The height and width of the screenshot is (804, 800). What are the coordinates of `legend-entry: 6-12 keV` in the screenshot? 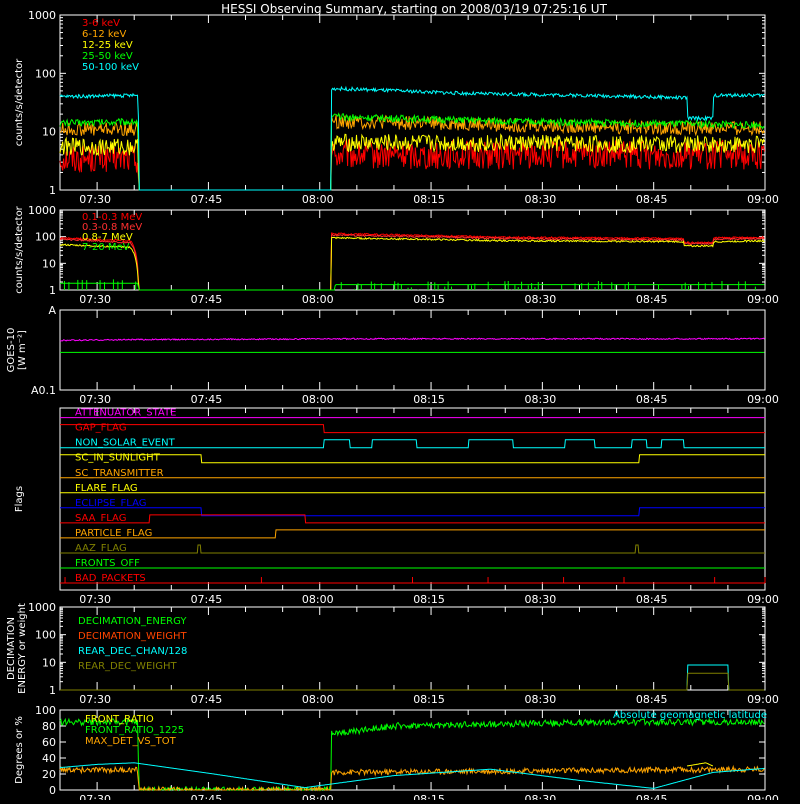 It's located at (104, 34).